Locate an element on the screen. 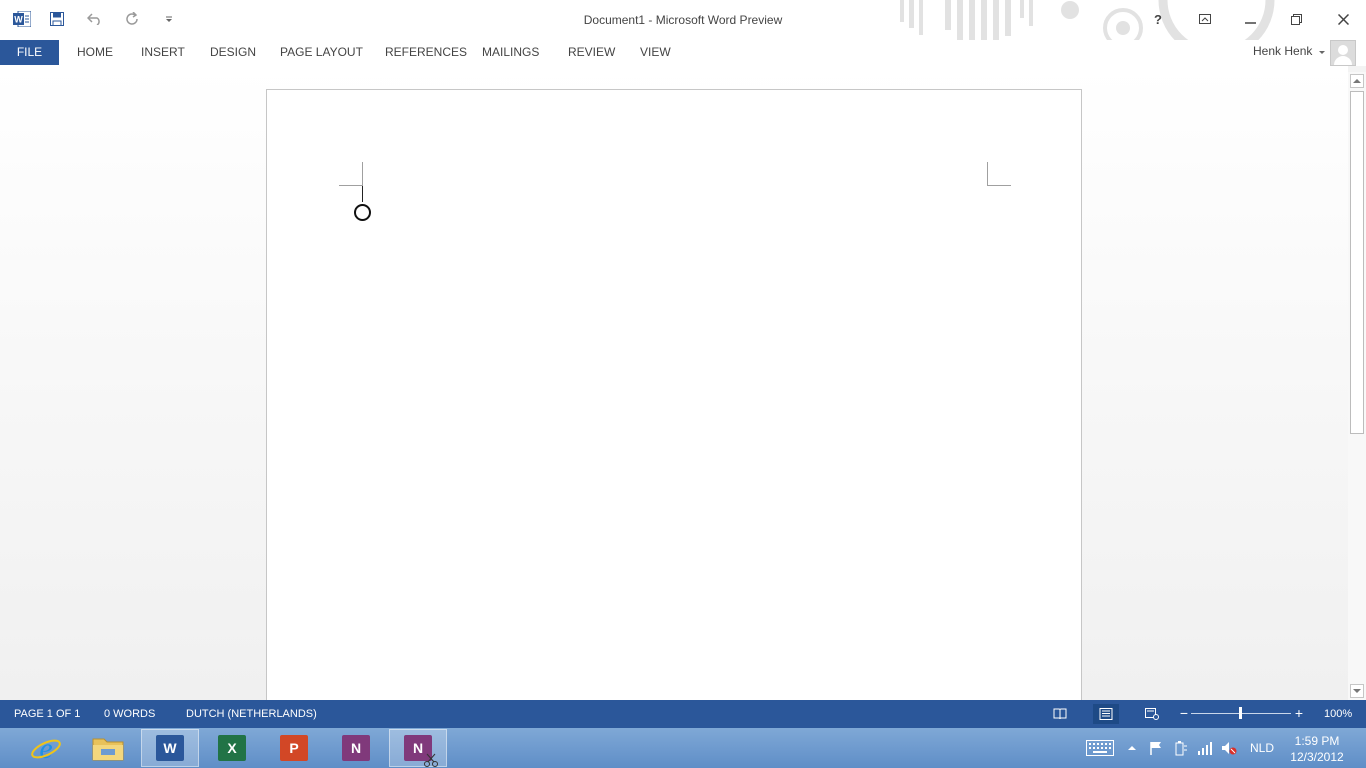 This screenshot has width=1366, height=768. taskbar-excel: X is located at coordinates (232, 748).